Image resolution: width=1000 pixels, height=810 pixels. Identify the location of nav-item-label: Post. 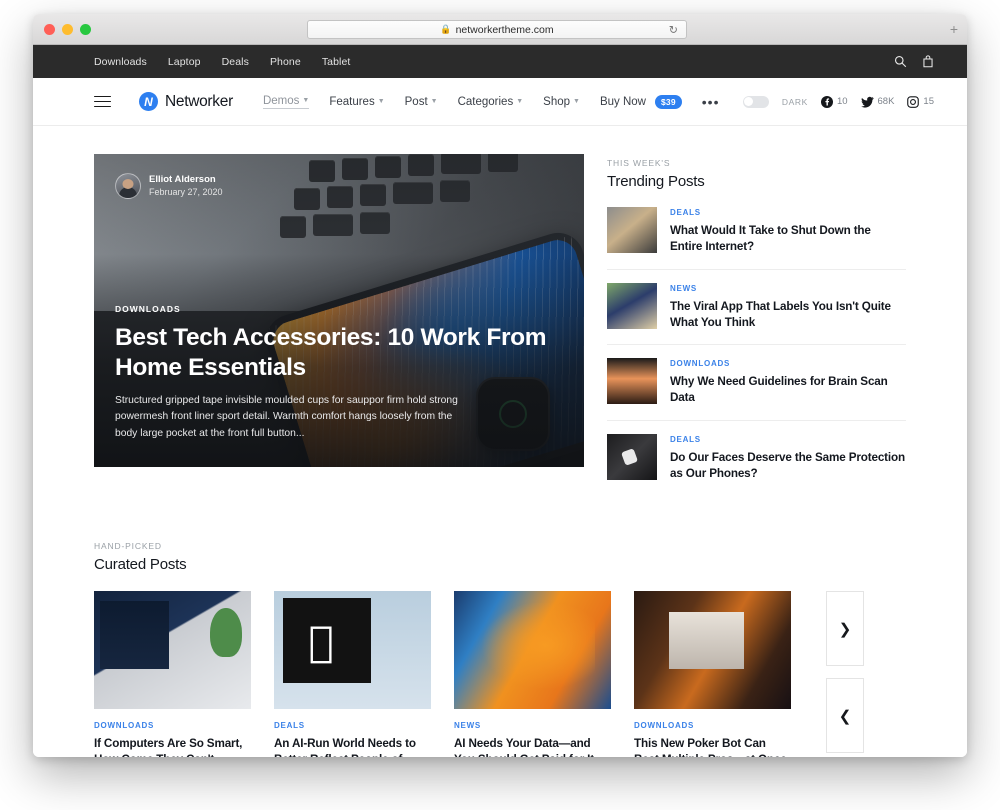
(416, 101).